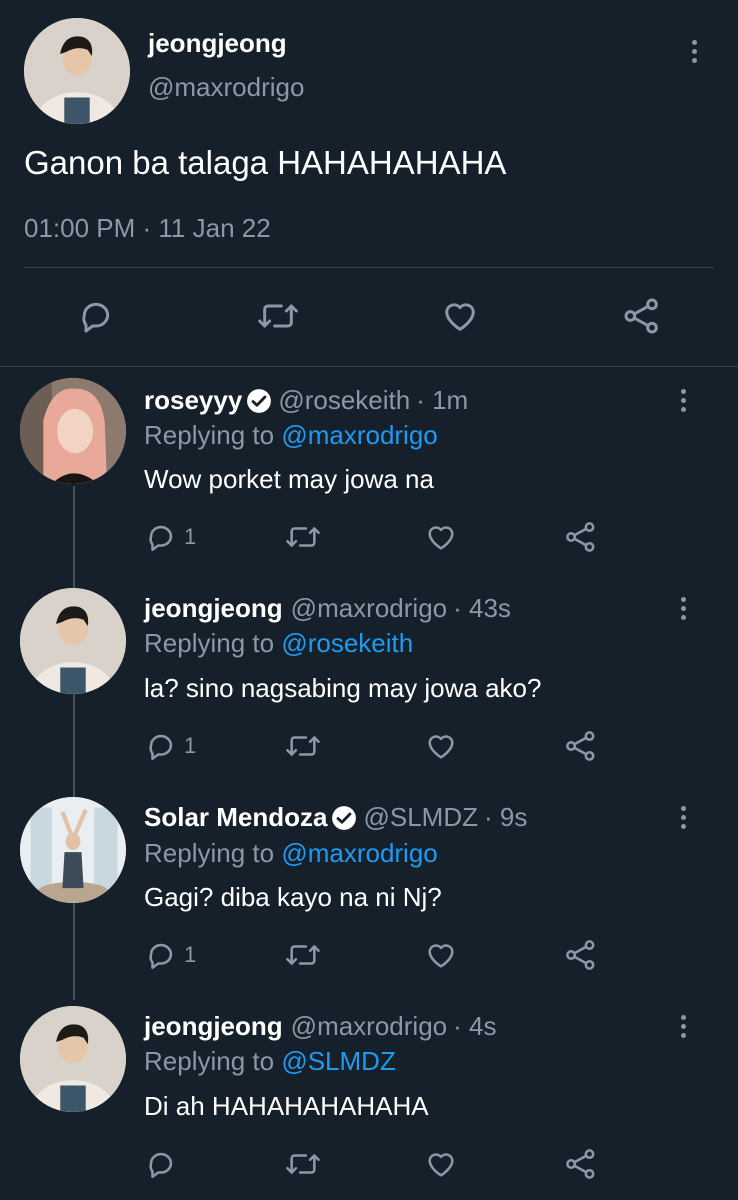 Image resolution: width=738 pixels, height=1200 pixels. What do you see at coordinates (369, 366) in the screenshot?
I see `section-divider` at bounding box center [369, 366].